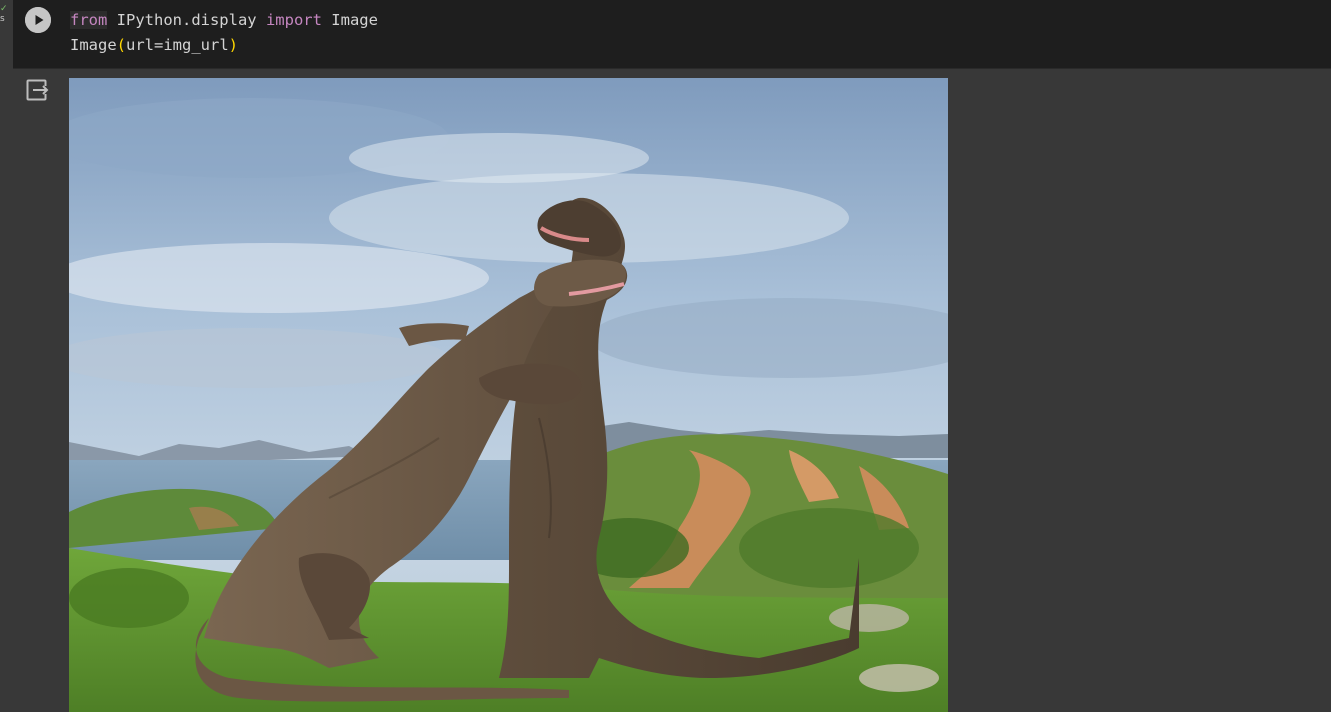 The width and height of the screenshot is (1331, 712). What do you see at coordinates (89, 20) in the screenshot?
I see `code-token: from` at bounding box center [89, 20].